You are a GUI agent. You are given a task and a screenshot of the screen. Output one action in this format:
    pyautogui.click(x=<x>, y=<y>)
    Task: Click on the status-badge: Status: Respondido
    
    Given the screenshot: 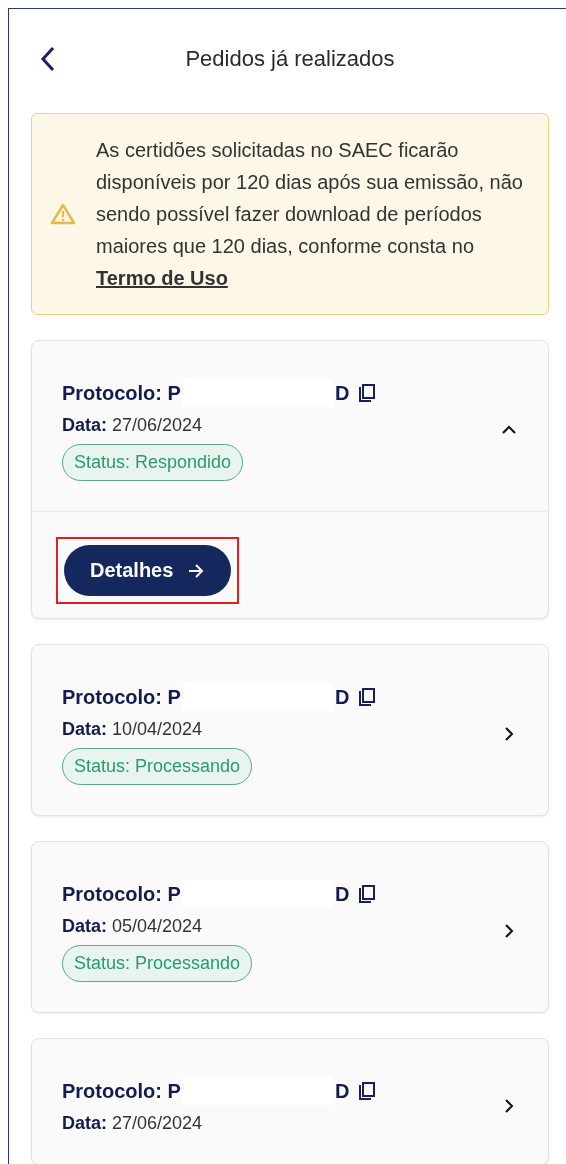 What is the action you would take?
    pyautogui.click(x=153, y=462)
    